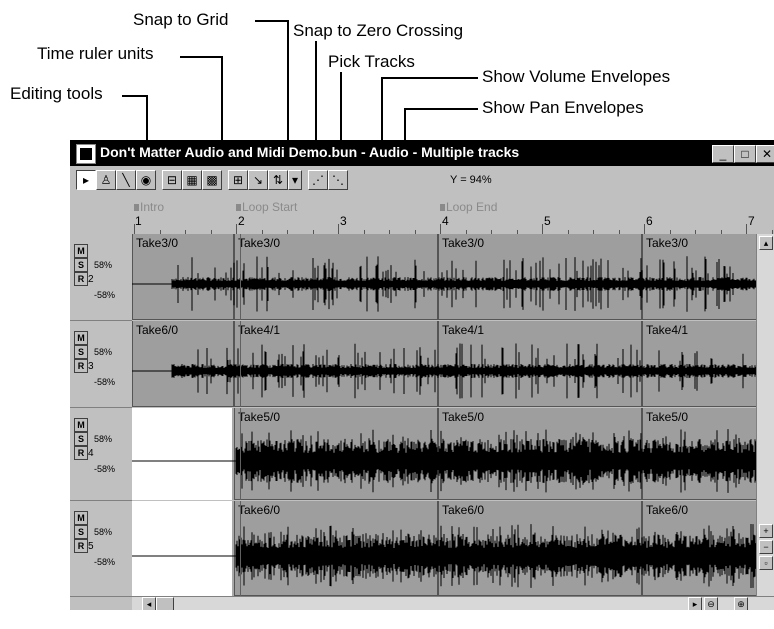 The width and height of the screenshot is (774, 629). I want to click on maximize-button: □, so click(745, 154).